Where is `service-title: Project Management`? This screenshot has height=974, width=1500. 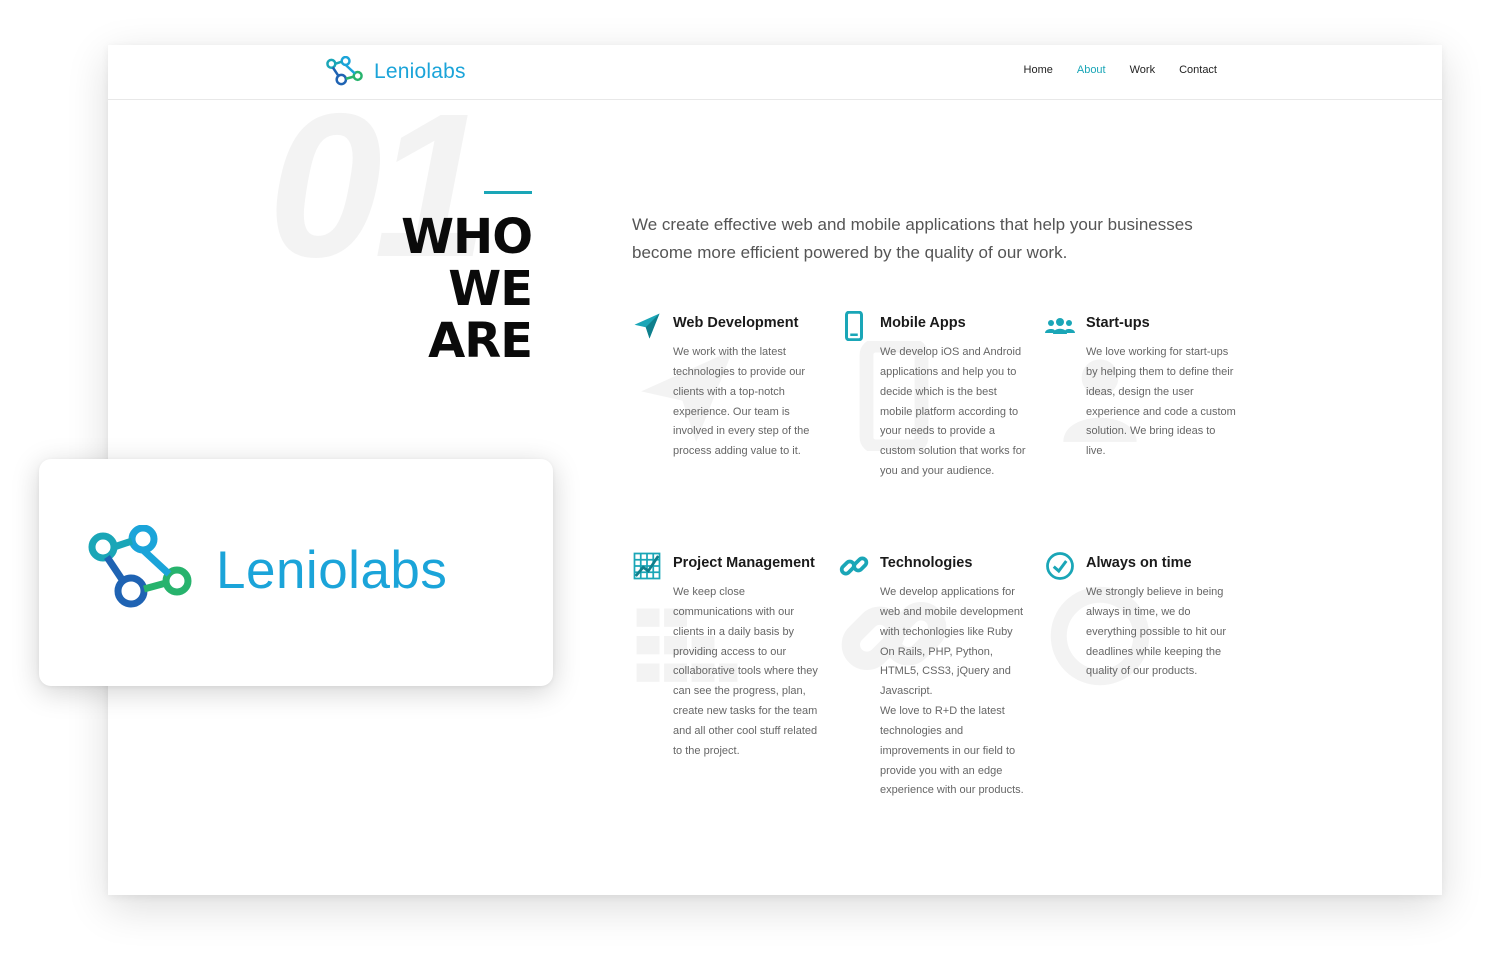 service-title: Project Management is located at coordinates (744, 563).